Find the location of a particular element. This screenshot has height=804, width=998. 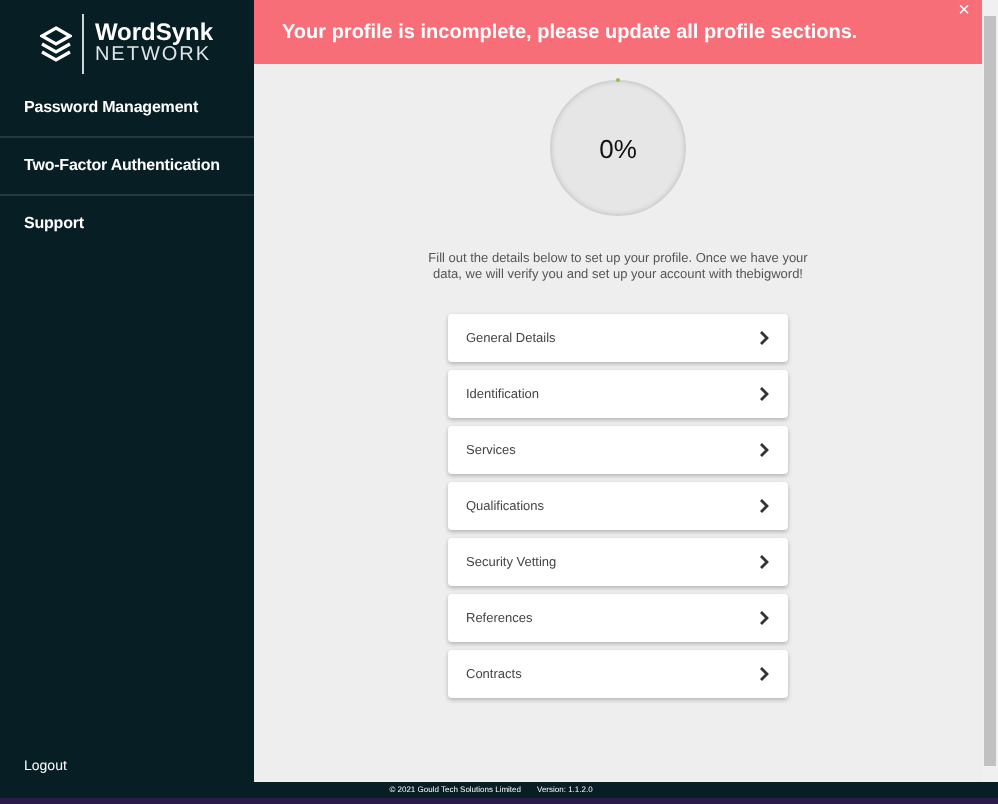

progress-percent: 0% is located at coordinates (618, 148).